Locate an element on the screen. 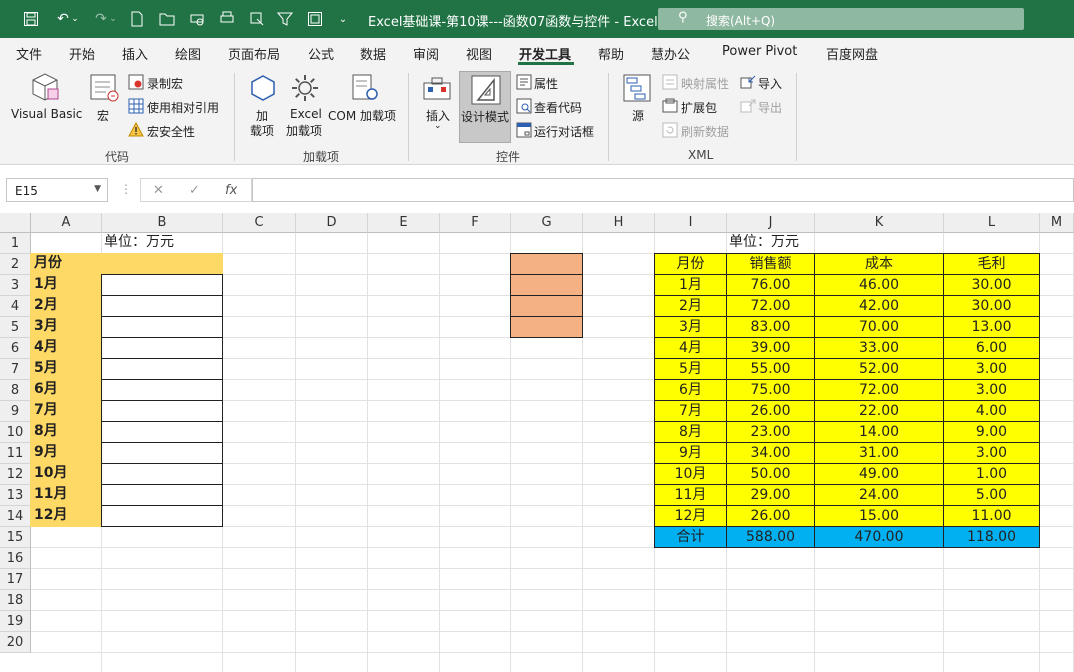 This screenshot has height=672, width=1074. quick-print-icon is located at coordinates (227, 19).